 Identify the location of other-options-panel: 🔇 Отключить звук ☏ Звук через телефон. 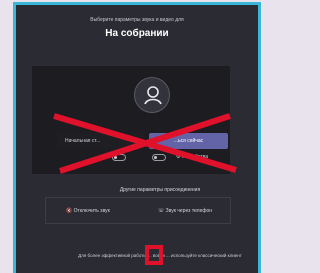
(138, 210).